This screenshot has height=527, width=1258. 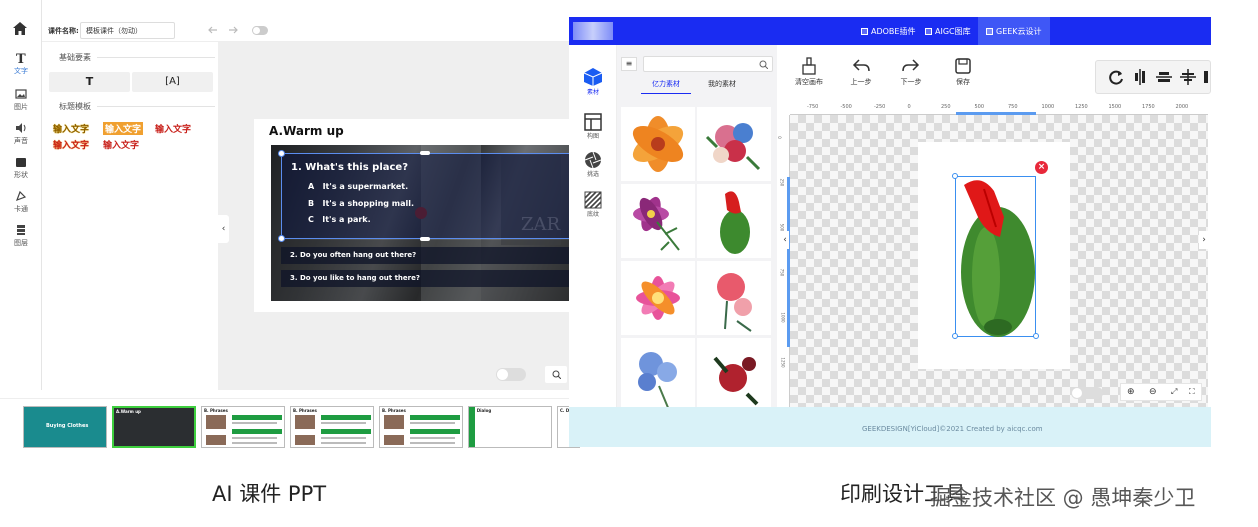 I want to click on rail-item-layers: 图层, so click(x=21, y=236).